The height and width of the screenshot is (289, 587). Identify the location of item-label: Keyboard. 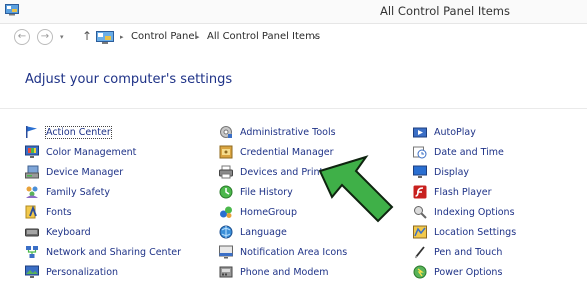
(68, 232).